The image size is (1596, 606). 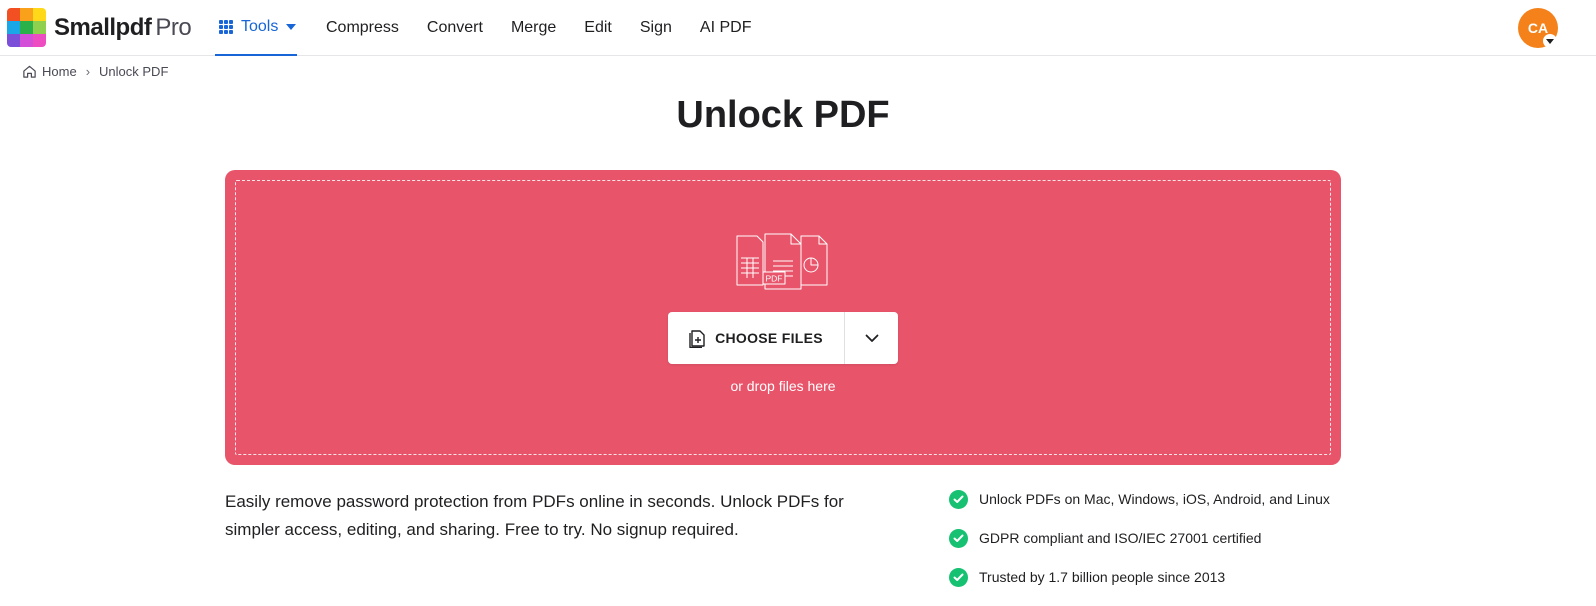 I want to click on brand-wordmark: Smallpdf Pro, so click(x=123, y=27).